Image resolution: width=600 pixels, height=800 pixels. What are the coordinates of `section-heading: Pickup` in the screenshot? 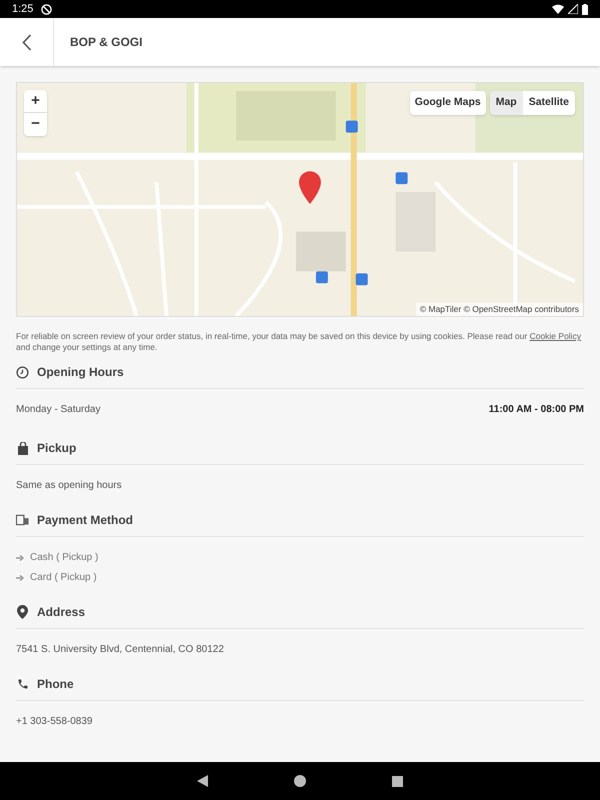 It's located at (56, 448).